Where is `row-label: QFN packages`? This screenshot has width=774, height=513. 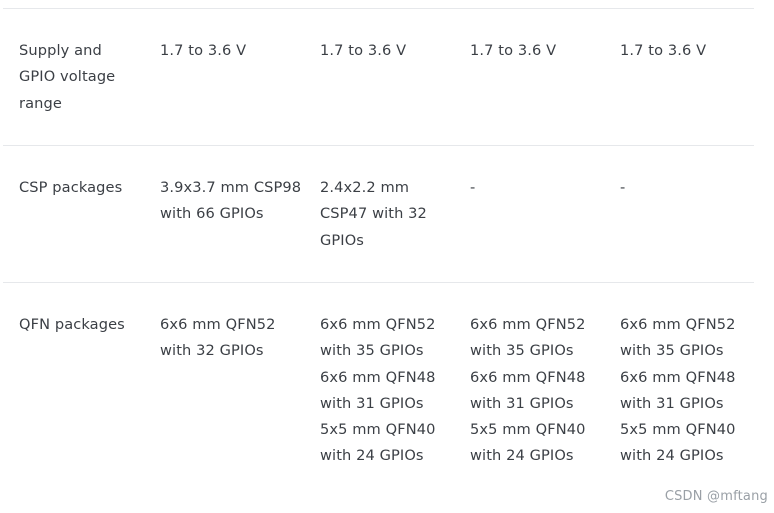
row-label: QFN packages is located at coordinates (72, 324).